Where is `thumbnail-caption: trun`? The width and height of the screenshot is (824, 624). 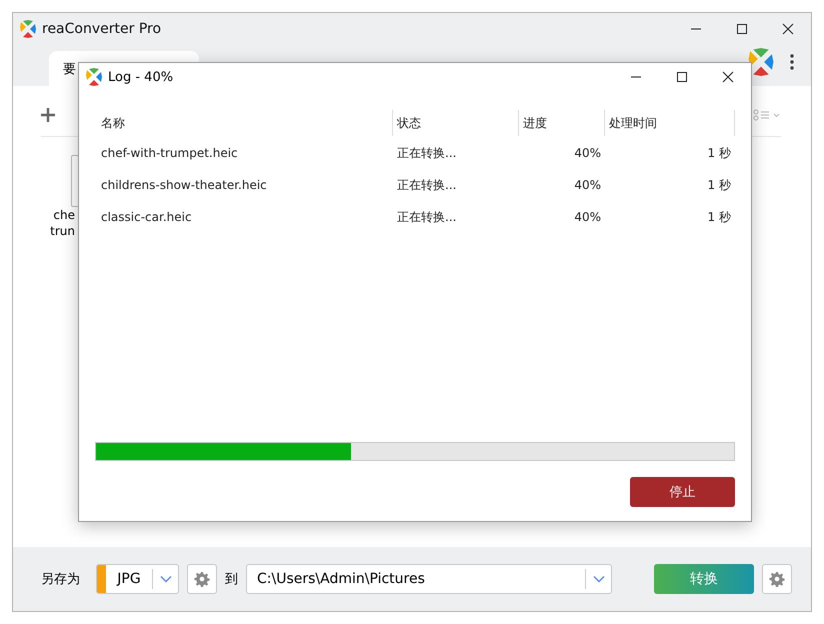
thumbnail-caption: trun is located at coordinates (62, 231).